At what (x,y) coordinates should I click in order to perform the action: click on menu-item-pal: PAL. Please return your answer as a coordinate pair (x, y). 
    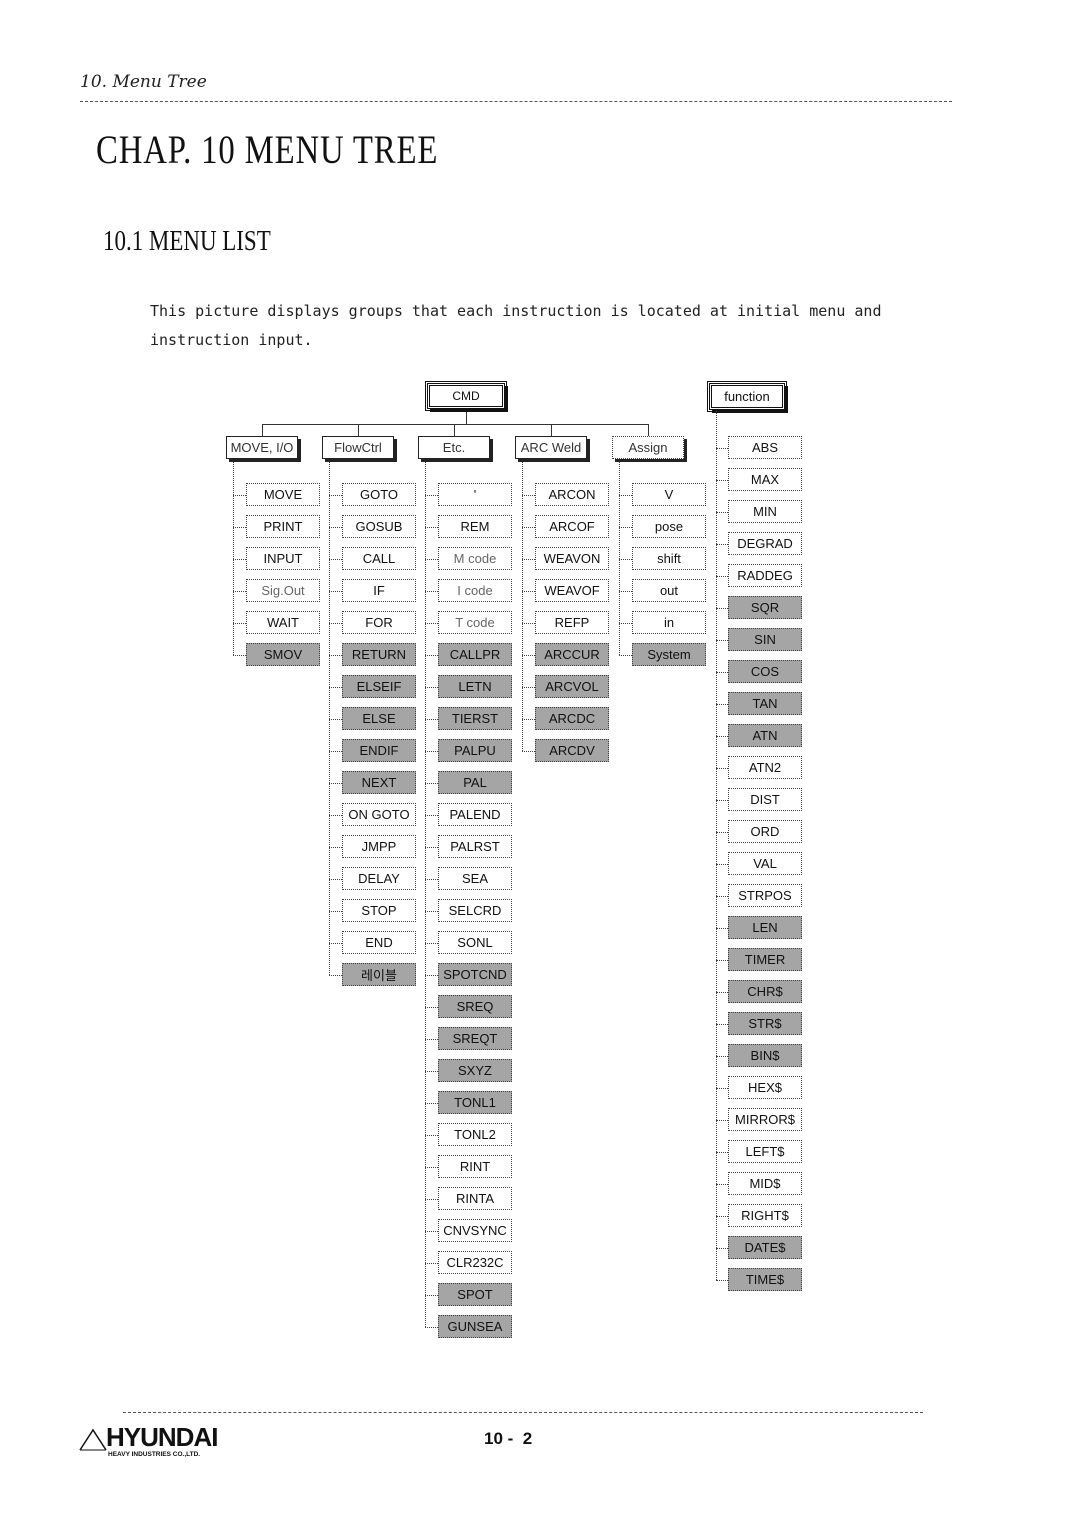
    Looking at the image, I should click on (475, 782).